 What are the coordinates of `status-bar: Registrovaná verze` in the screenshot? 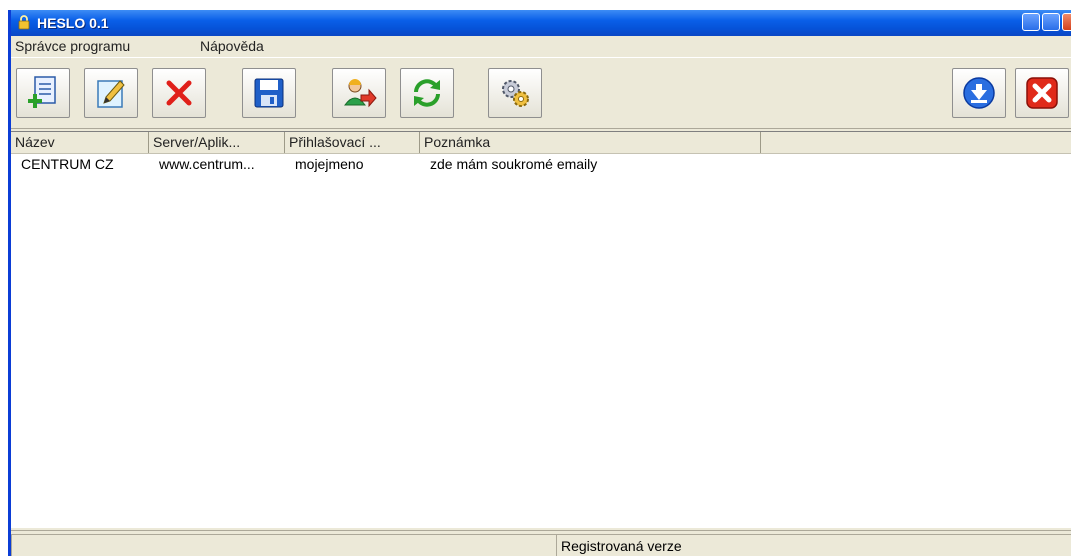 It's located at (541, 543).